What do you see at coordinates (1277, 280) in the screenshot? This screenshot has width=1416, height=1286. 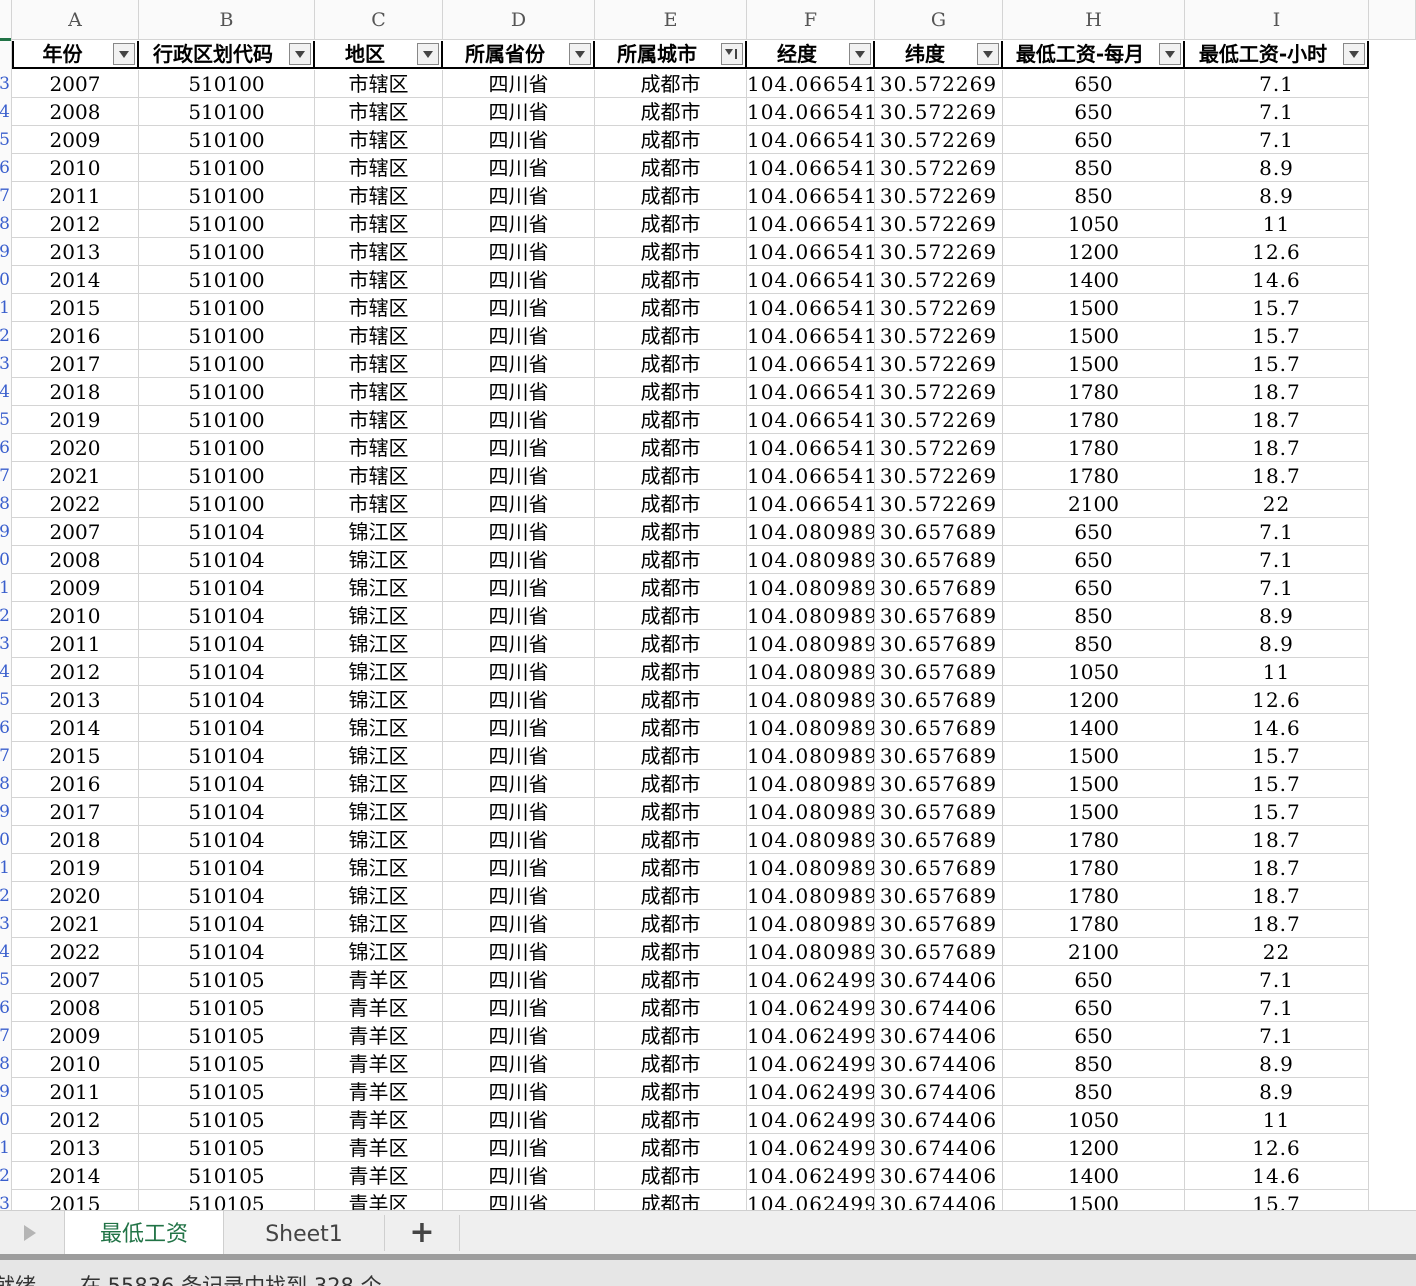 I see `table-cell: 14.6` at bounding box center [1277, 280].